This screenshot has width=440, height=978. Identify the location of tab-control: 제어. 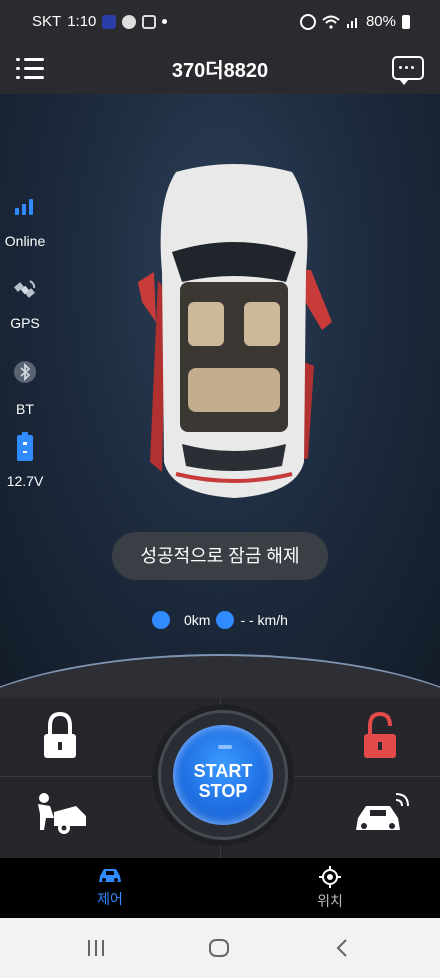
(110, 887).